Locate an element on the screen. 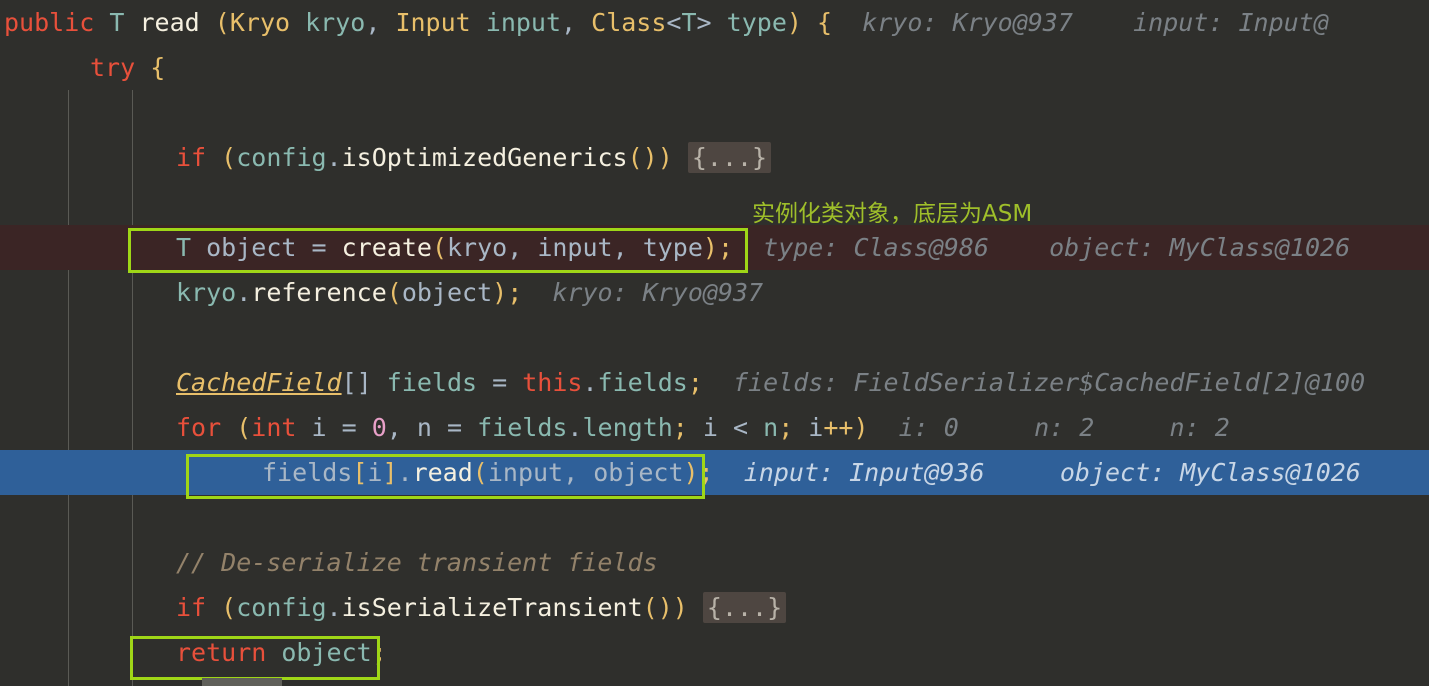  token: > is located at coordinates (704, 22).